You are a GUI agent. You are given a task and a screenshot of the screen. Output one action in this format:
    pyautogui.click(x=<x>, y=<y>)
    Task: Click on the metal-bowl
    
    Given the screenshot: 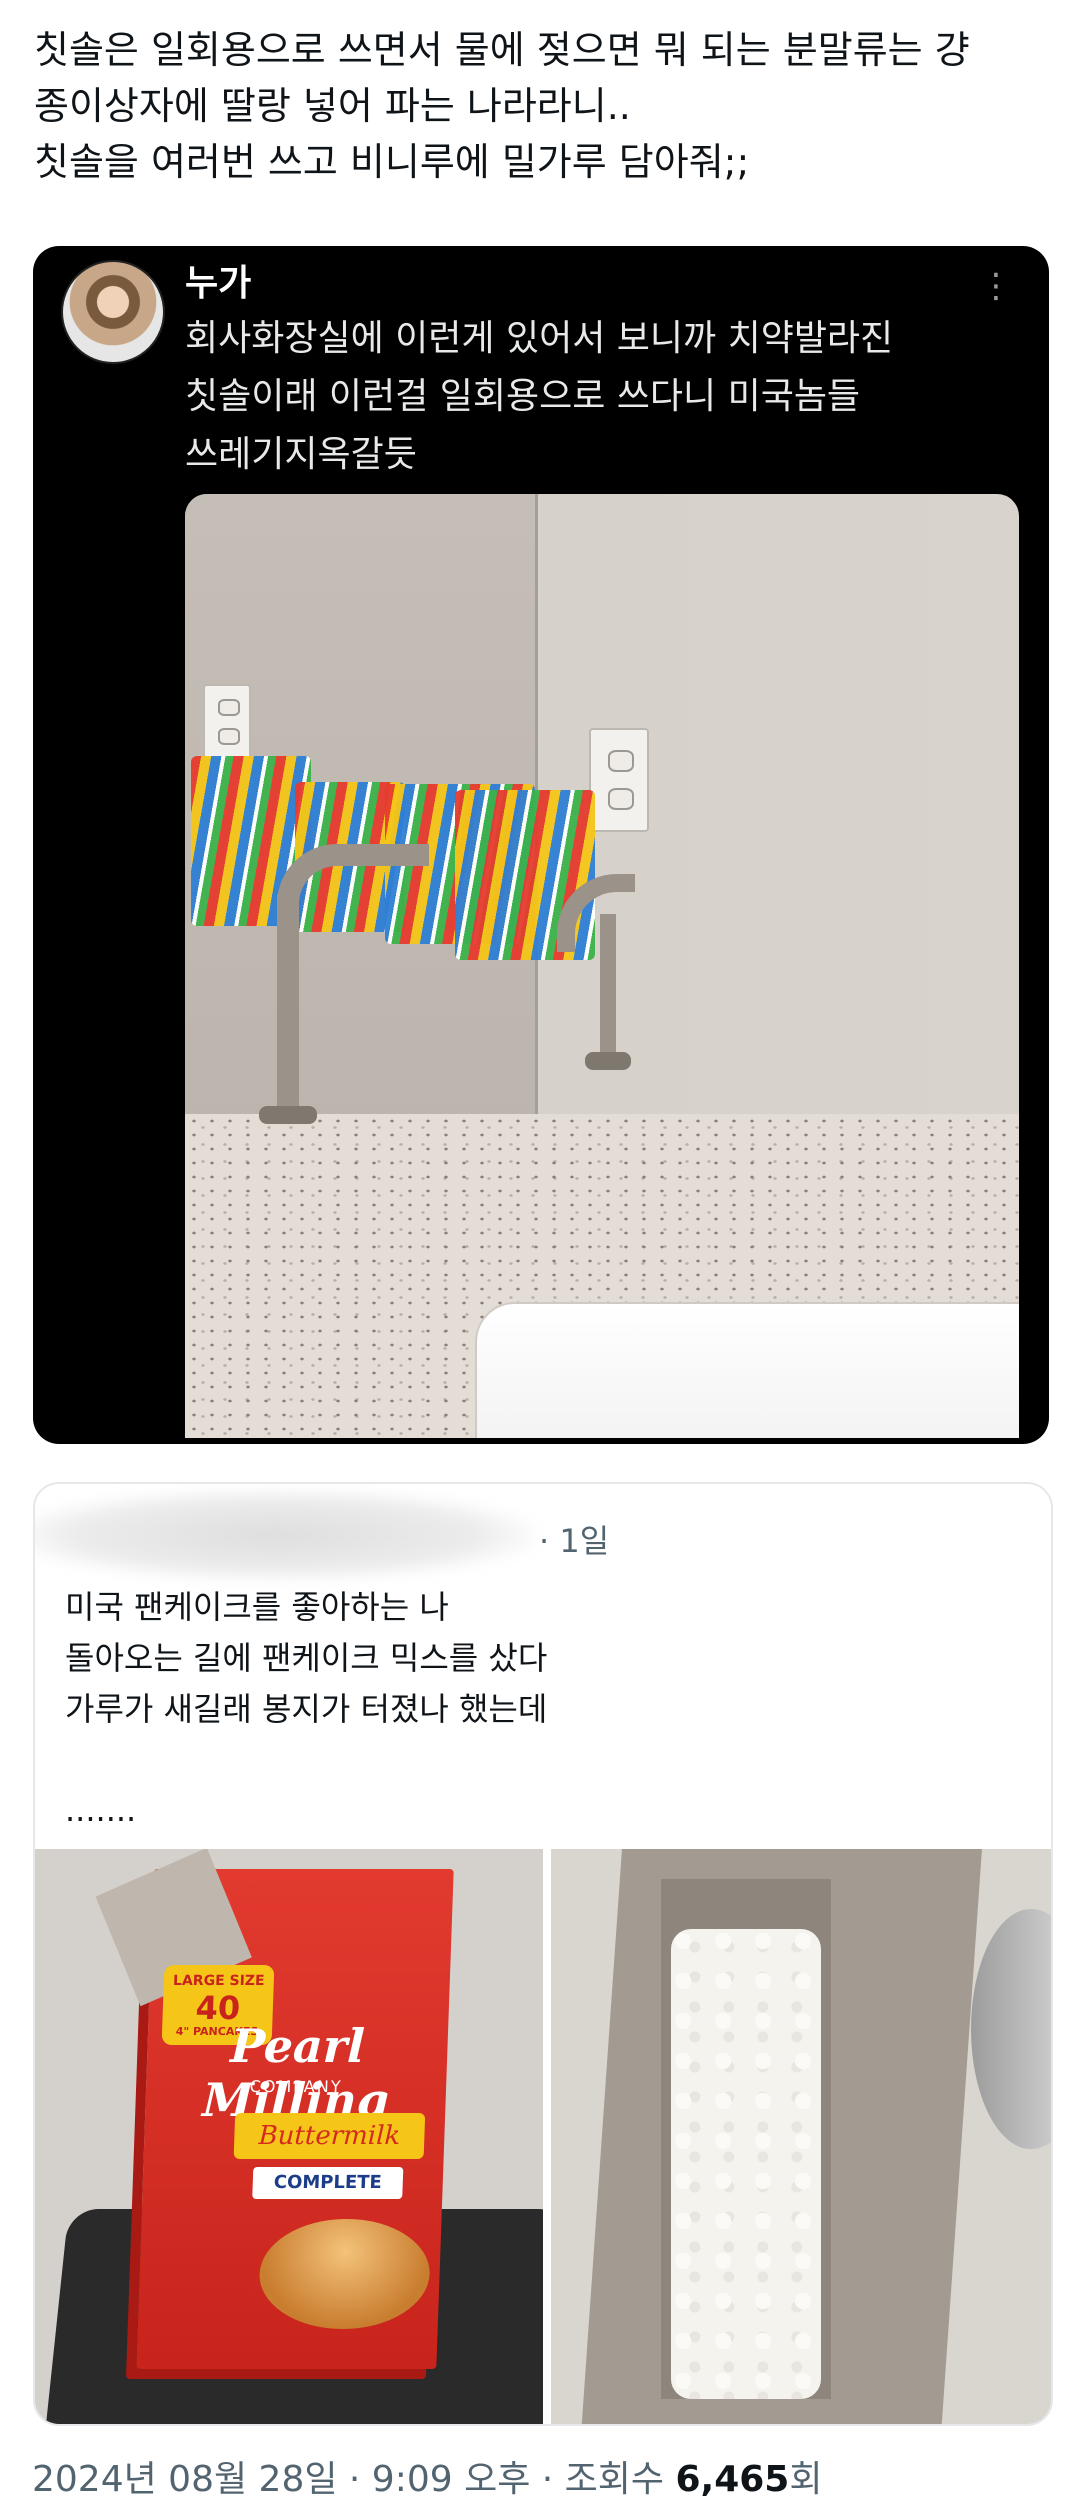 What is the action you would take?
    pyautogui.click(x=1011, y=2029)
    